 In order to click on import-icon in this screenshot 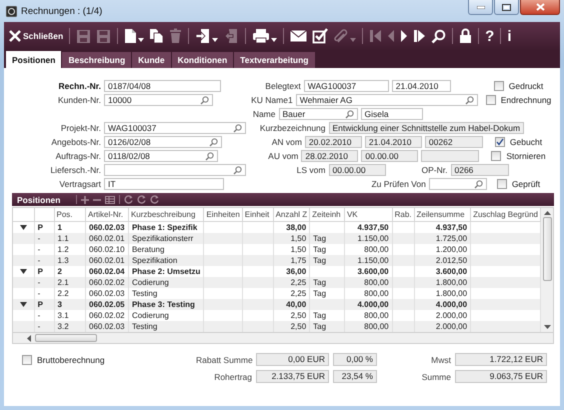, I will do `click(203, 36)`.